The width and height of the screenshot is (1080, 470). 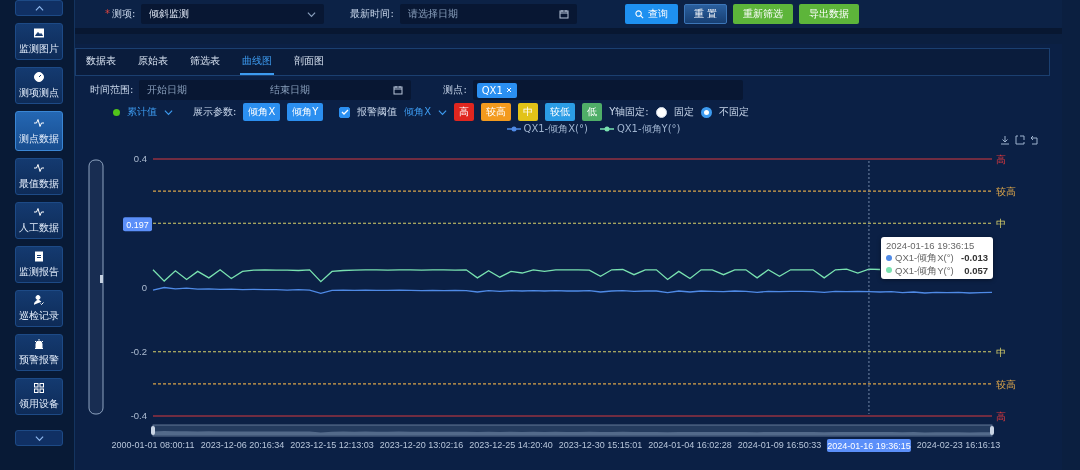 I want to click on date-field: 请选择日期, so click(x=488, y=14).